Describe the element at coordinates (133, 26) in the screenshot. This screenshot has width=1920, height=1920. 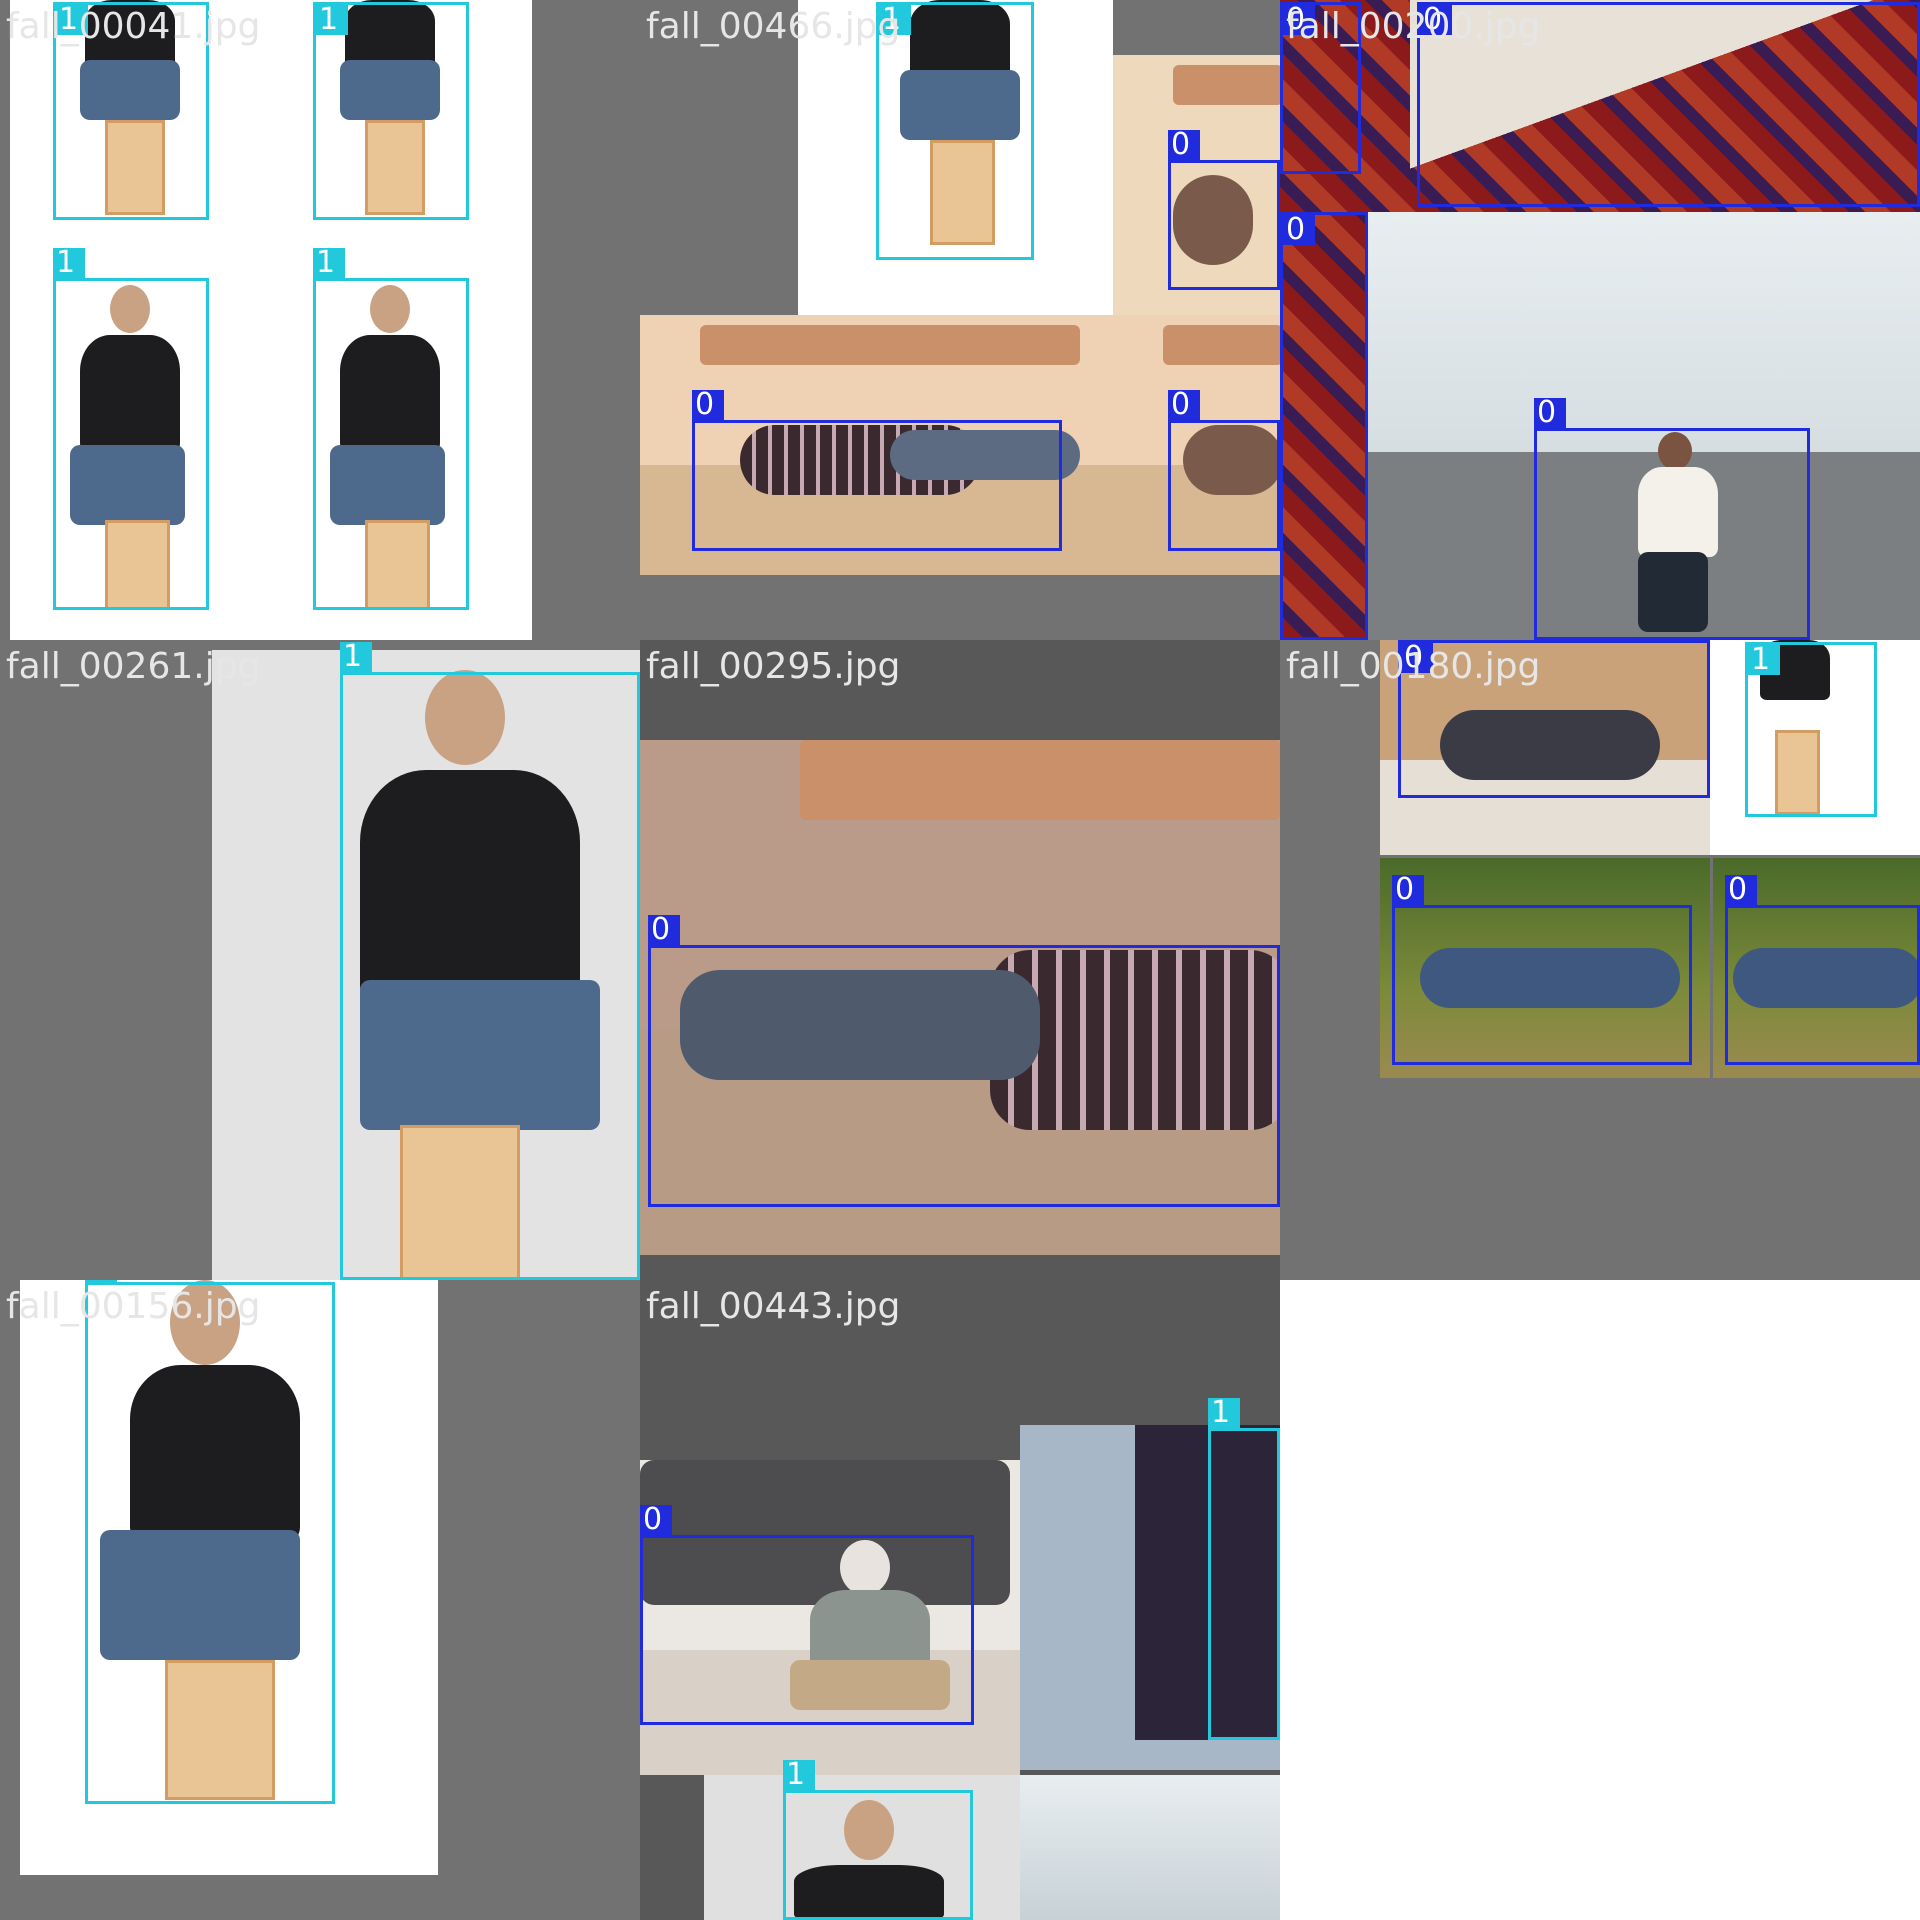
I see `tile-filename: fall_00041.jpg` at that location.